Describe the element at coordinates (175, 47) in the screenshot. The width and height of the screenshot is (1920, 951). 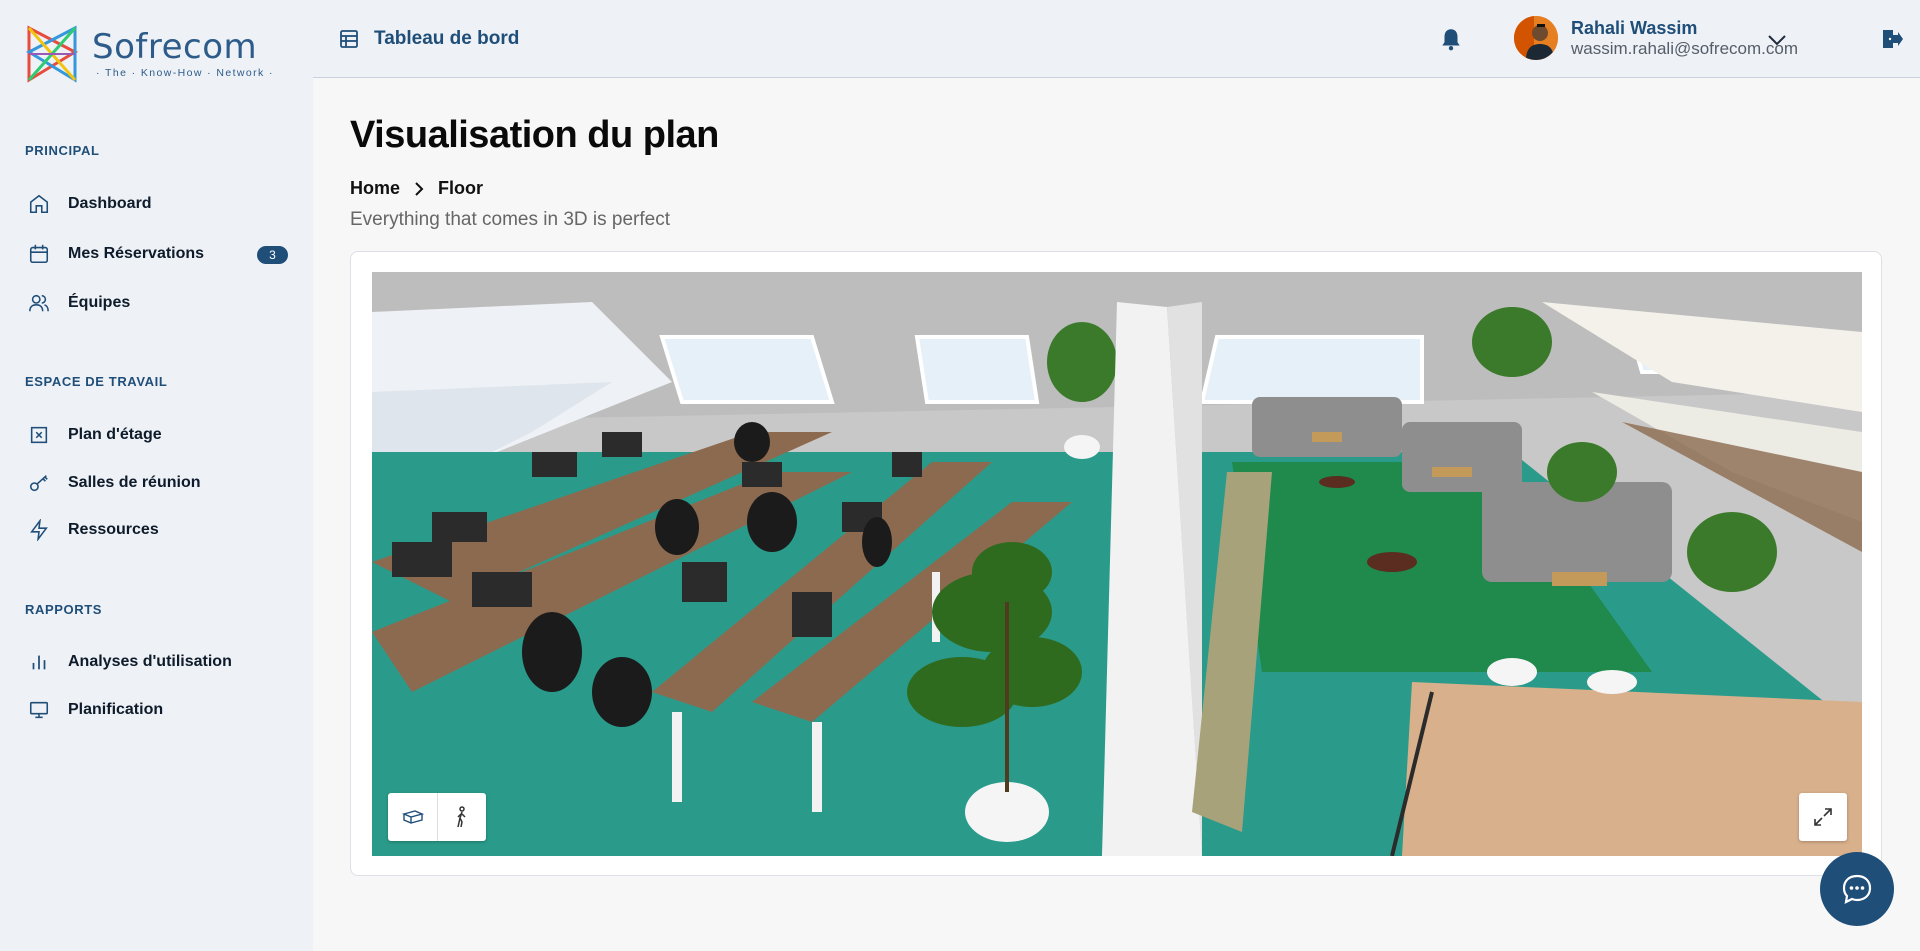
I see `brand-name: Sofrecom` at that location.